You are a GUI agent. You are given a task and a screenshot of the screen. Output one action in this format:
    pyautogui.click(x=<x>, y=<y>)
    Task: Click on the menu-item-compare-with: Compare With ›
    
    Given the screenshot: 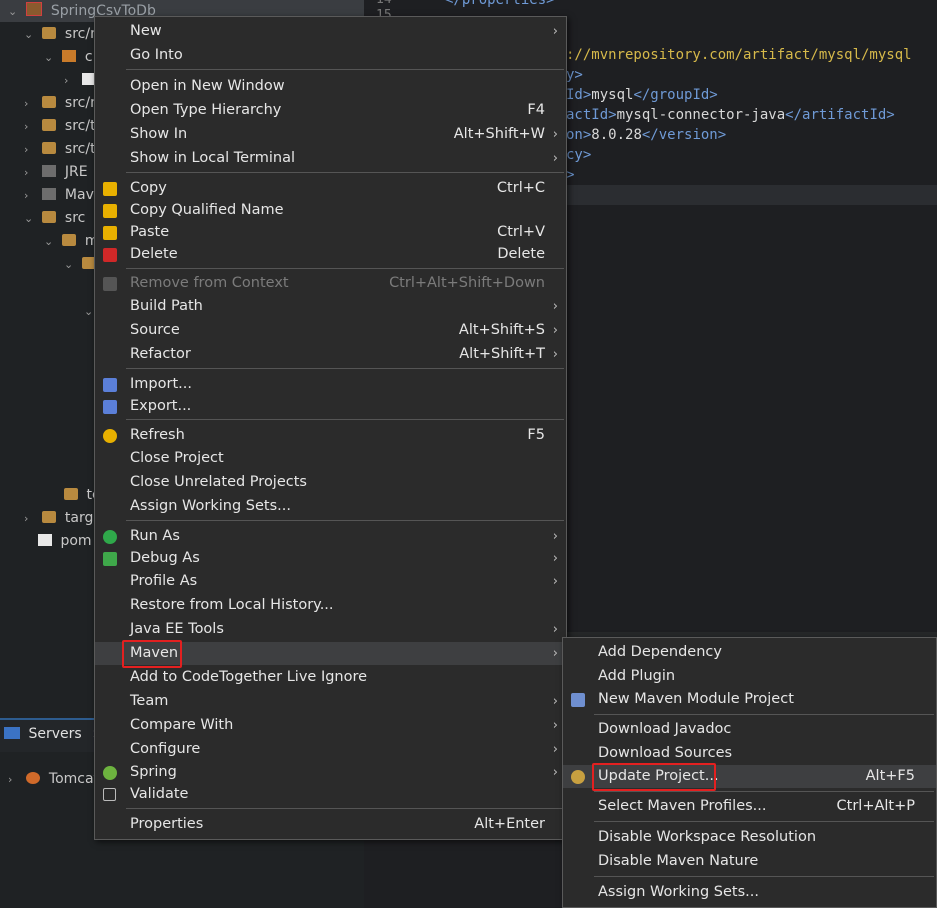 What is the action you would take?
    pyautogui.click(x=330, y=725)
    